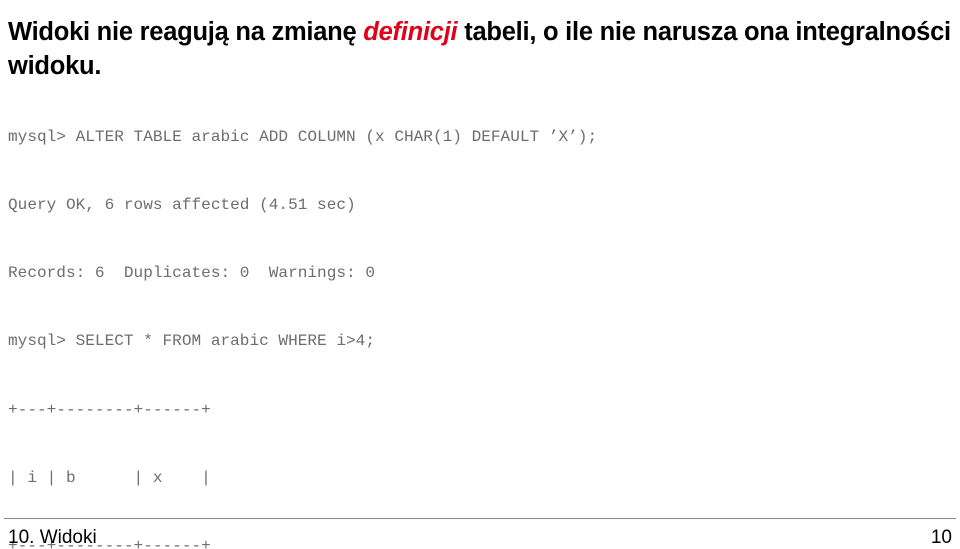 This screenshot has width=960, height=549. What do you see at coordinates (109, 409) in the screenshot?
I see `console-line: +---+--------+------+` at bounding box center [109, 409].